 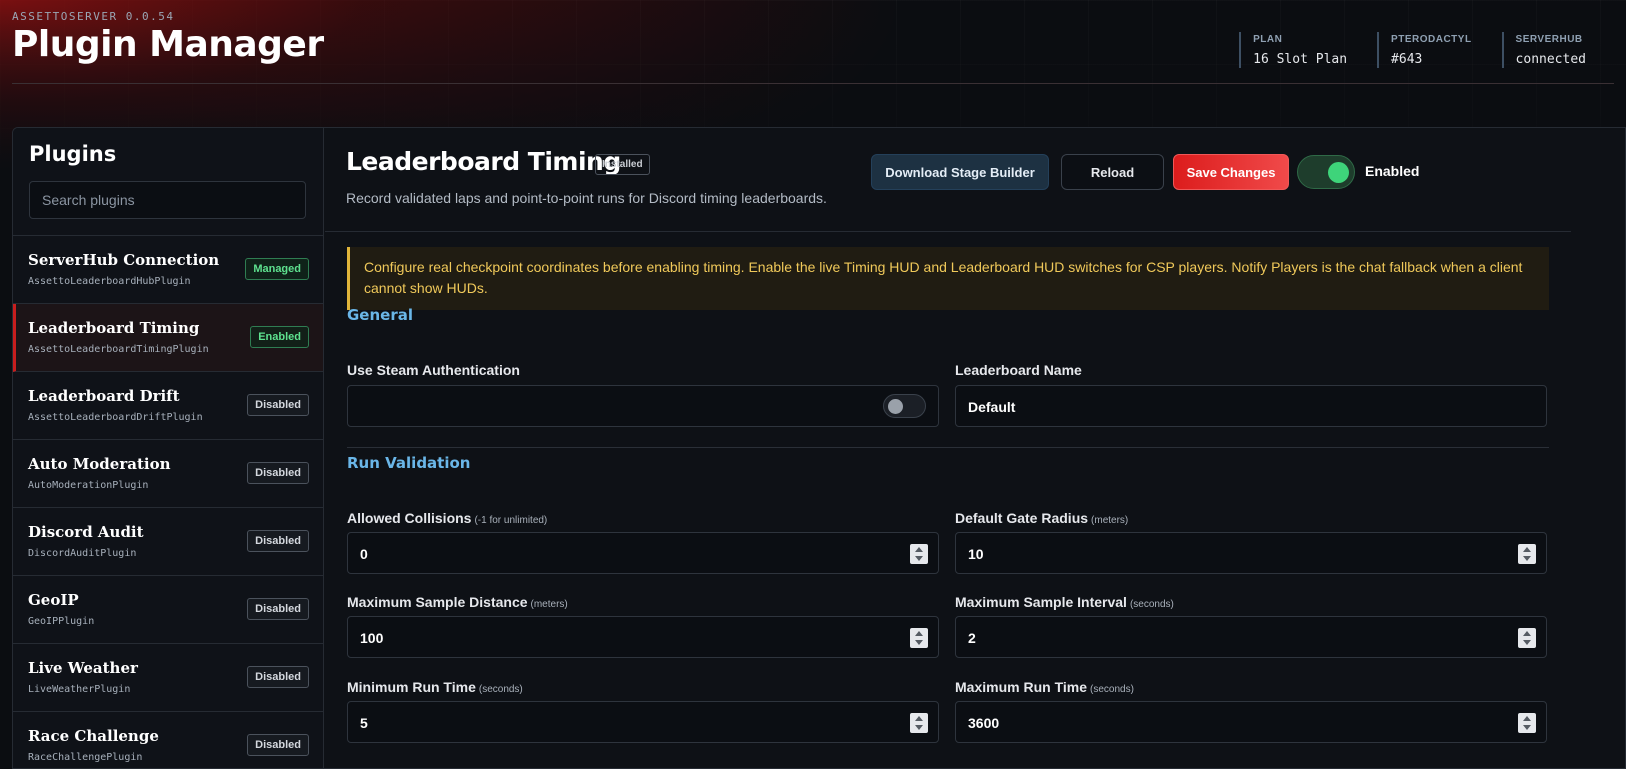 What do you see at coordinates (99, 464) in the screenshot?
I see `plugin-name: Auto Moderation` at bounding box center [99, 464].